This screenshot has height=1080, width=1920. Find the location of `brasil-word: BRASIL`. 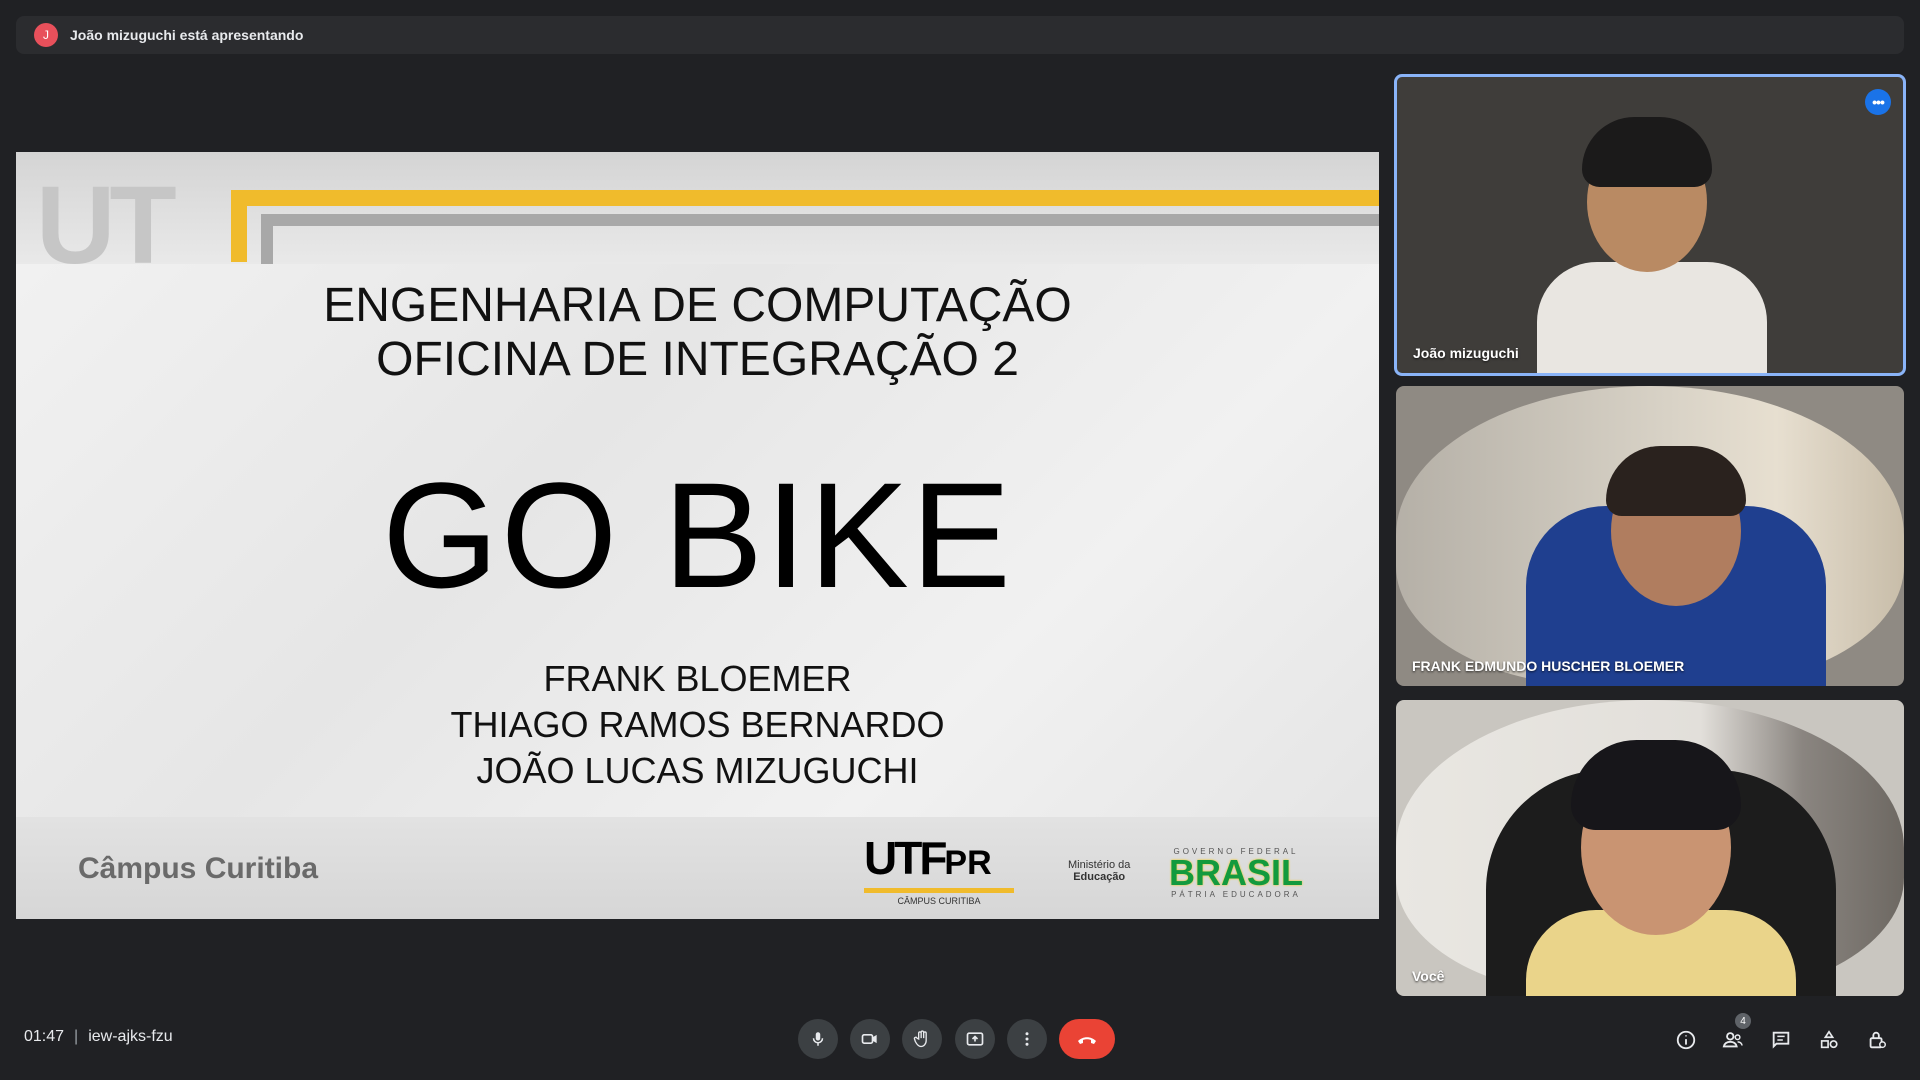

brasil-word: BRASIL is located at coordinates (1236, 872).